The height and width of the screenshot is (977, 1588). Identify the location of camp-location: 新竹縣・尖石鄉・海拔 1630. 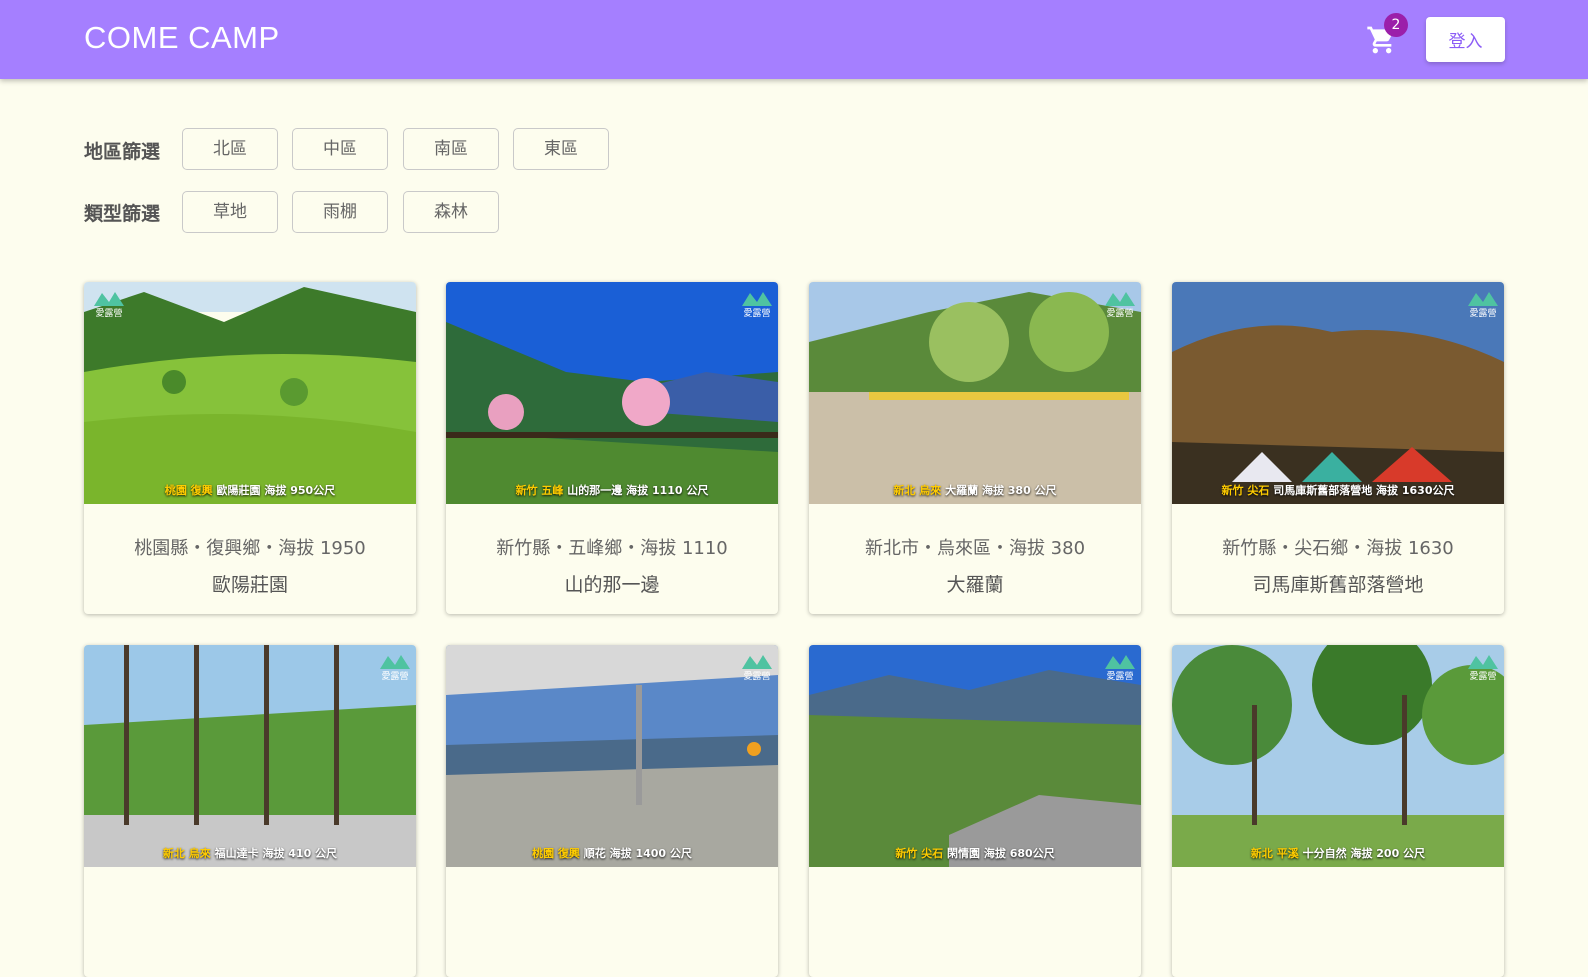
(1338, 548).